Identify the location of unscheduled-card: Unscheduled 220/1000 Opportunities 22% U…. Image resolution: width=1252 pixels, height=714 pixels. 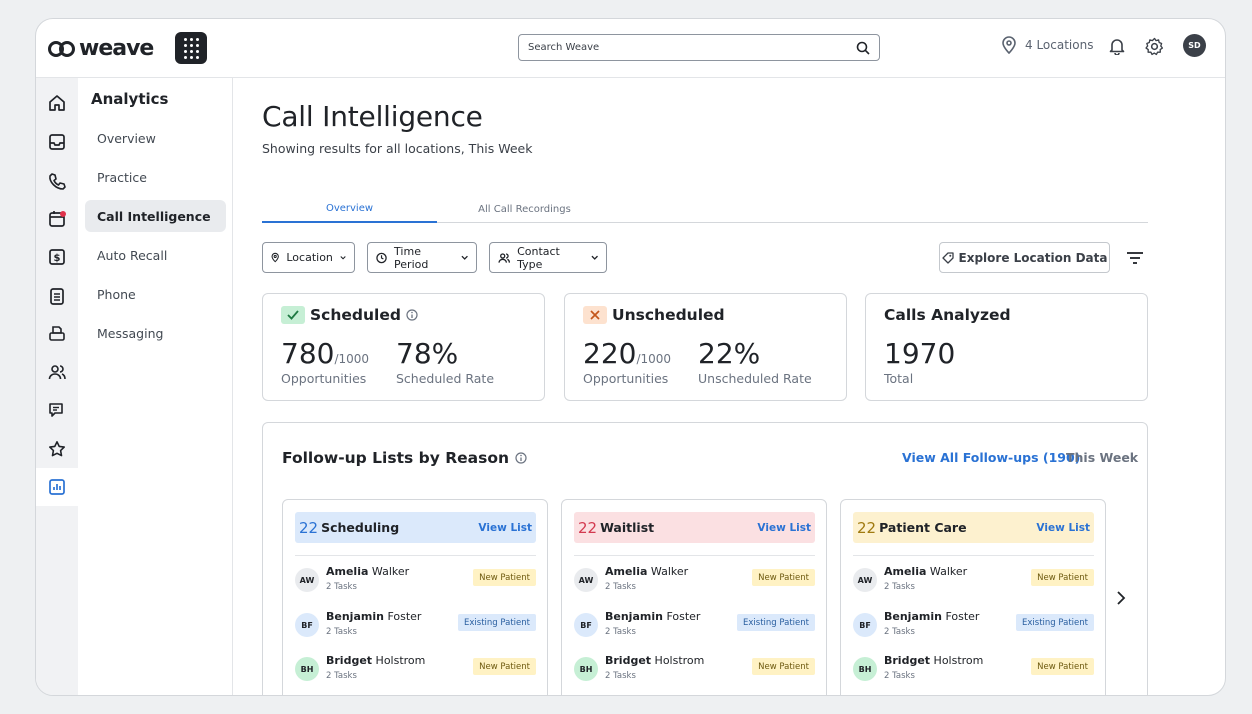
(705, 347).